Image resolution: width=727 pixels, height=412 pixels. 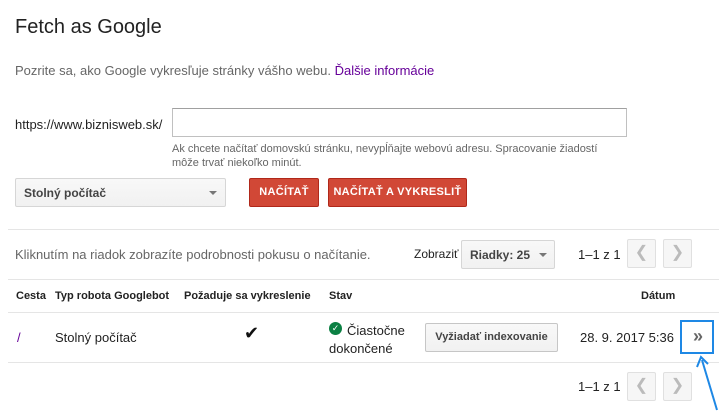 I want to click on rows-show-label: Zobraziť, so click(x=436, y=254).